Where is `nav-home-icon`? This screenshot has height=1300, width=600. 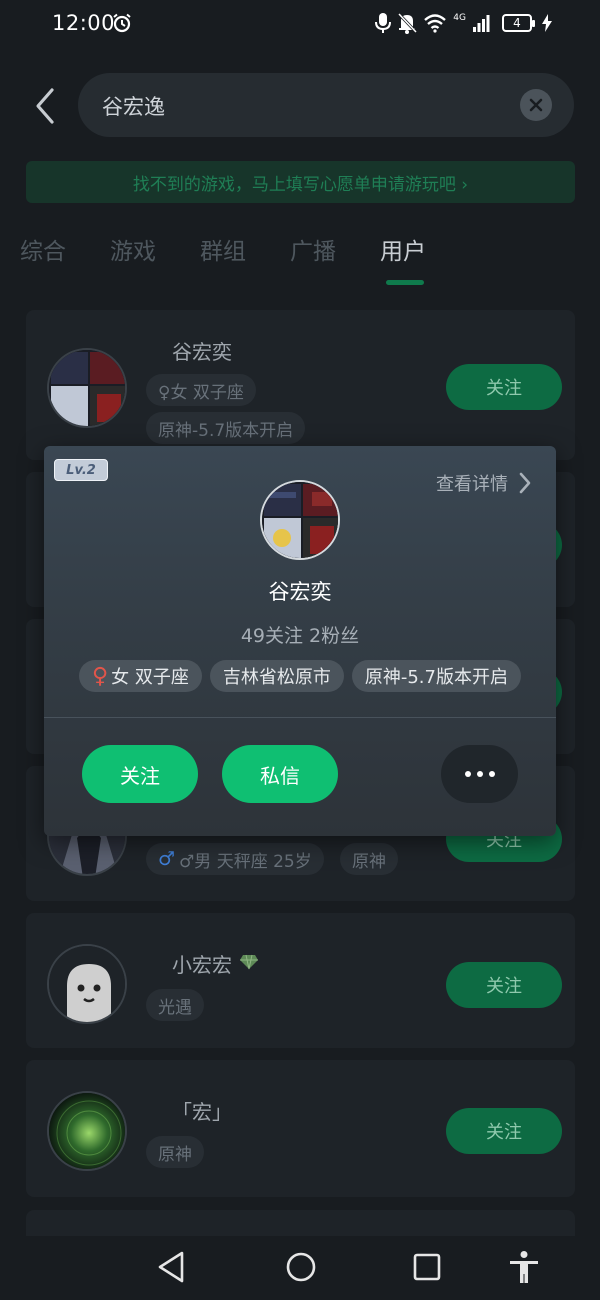
nav-home-icon is located at coordinates (301, 1267).